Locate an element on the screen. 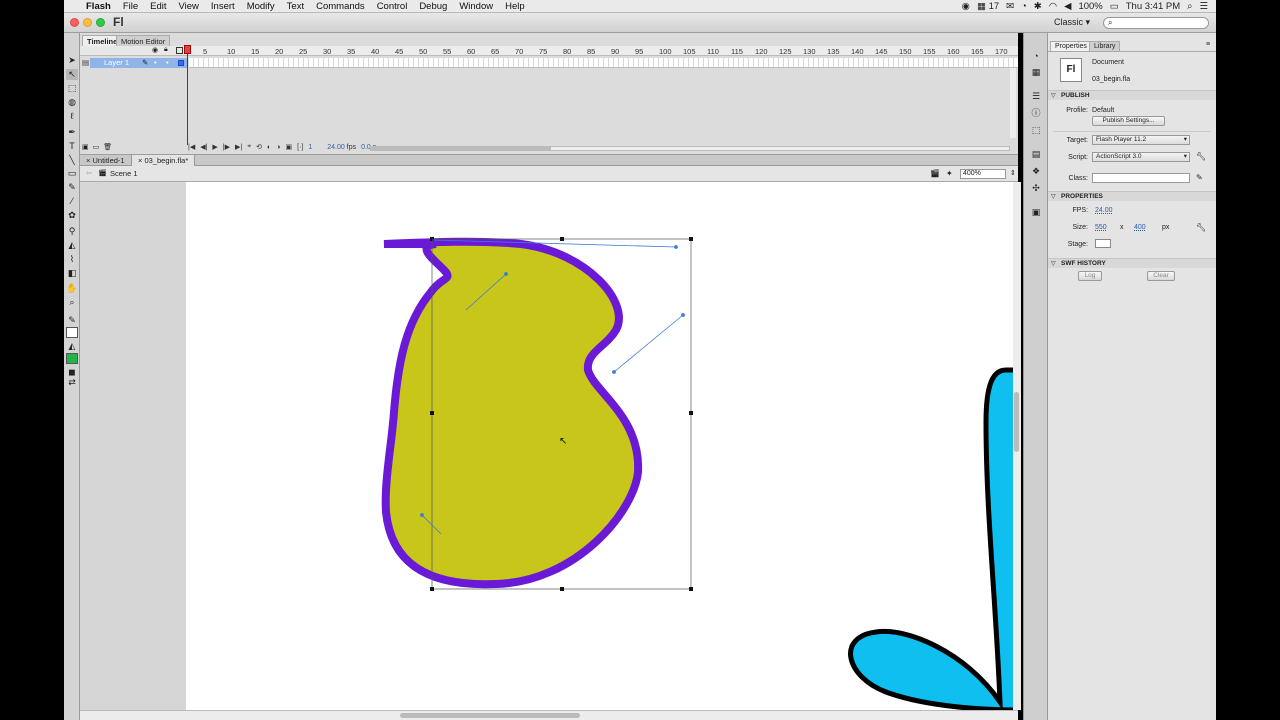 This screenshot has width=1280, height=720. menu-control: Control is located at coordinates (392, 6).